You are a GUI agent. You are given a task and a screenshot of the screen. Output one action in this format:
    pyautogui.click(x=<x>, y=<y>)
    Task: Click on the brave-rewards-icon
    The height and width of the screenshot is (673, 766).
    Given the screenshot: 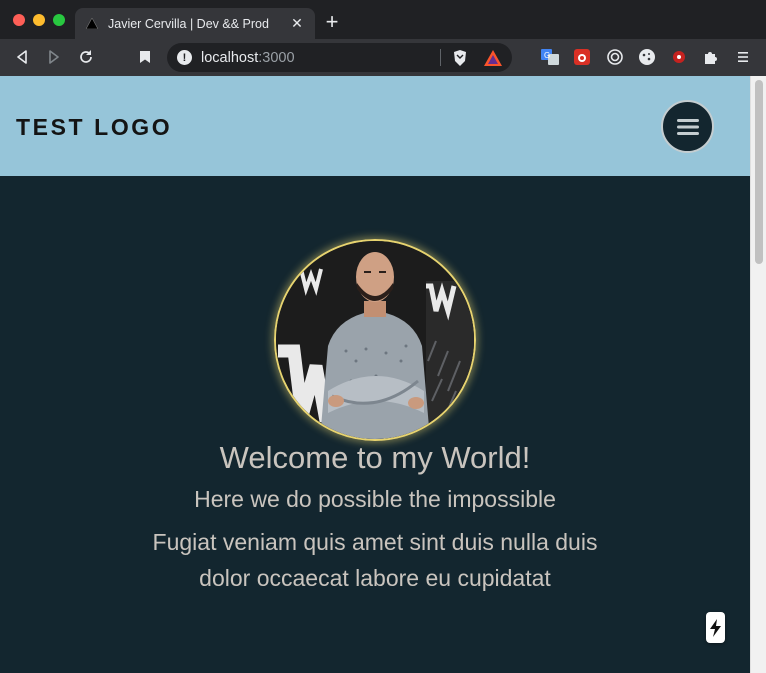 What is the action you would take?
    pyautogui.click(x=493, y=58)
    